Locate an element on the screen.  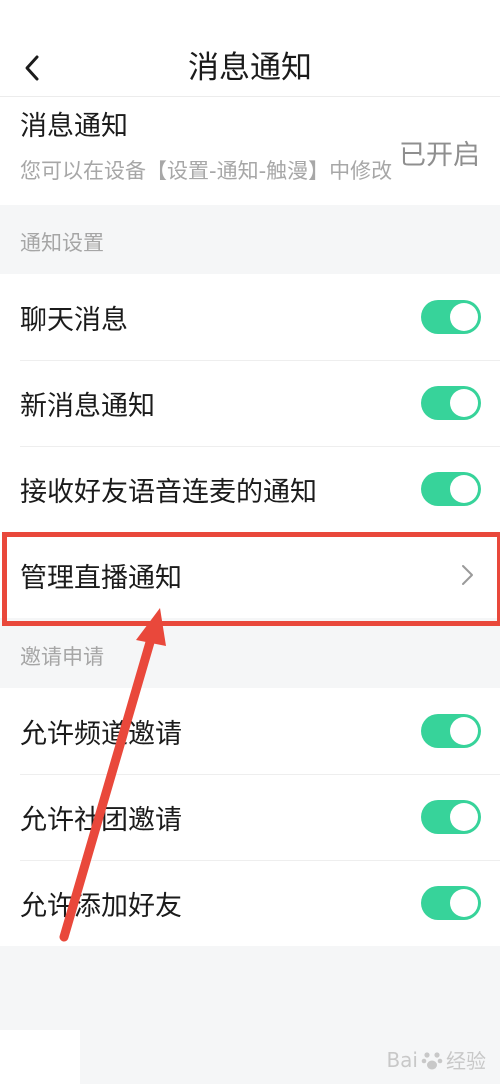
setting-label: 新消息通知 is located at coordinates (87, 406).